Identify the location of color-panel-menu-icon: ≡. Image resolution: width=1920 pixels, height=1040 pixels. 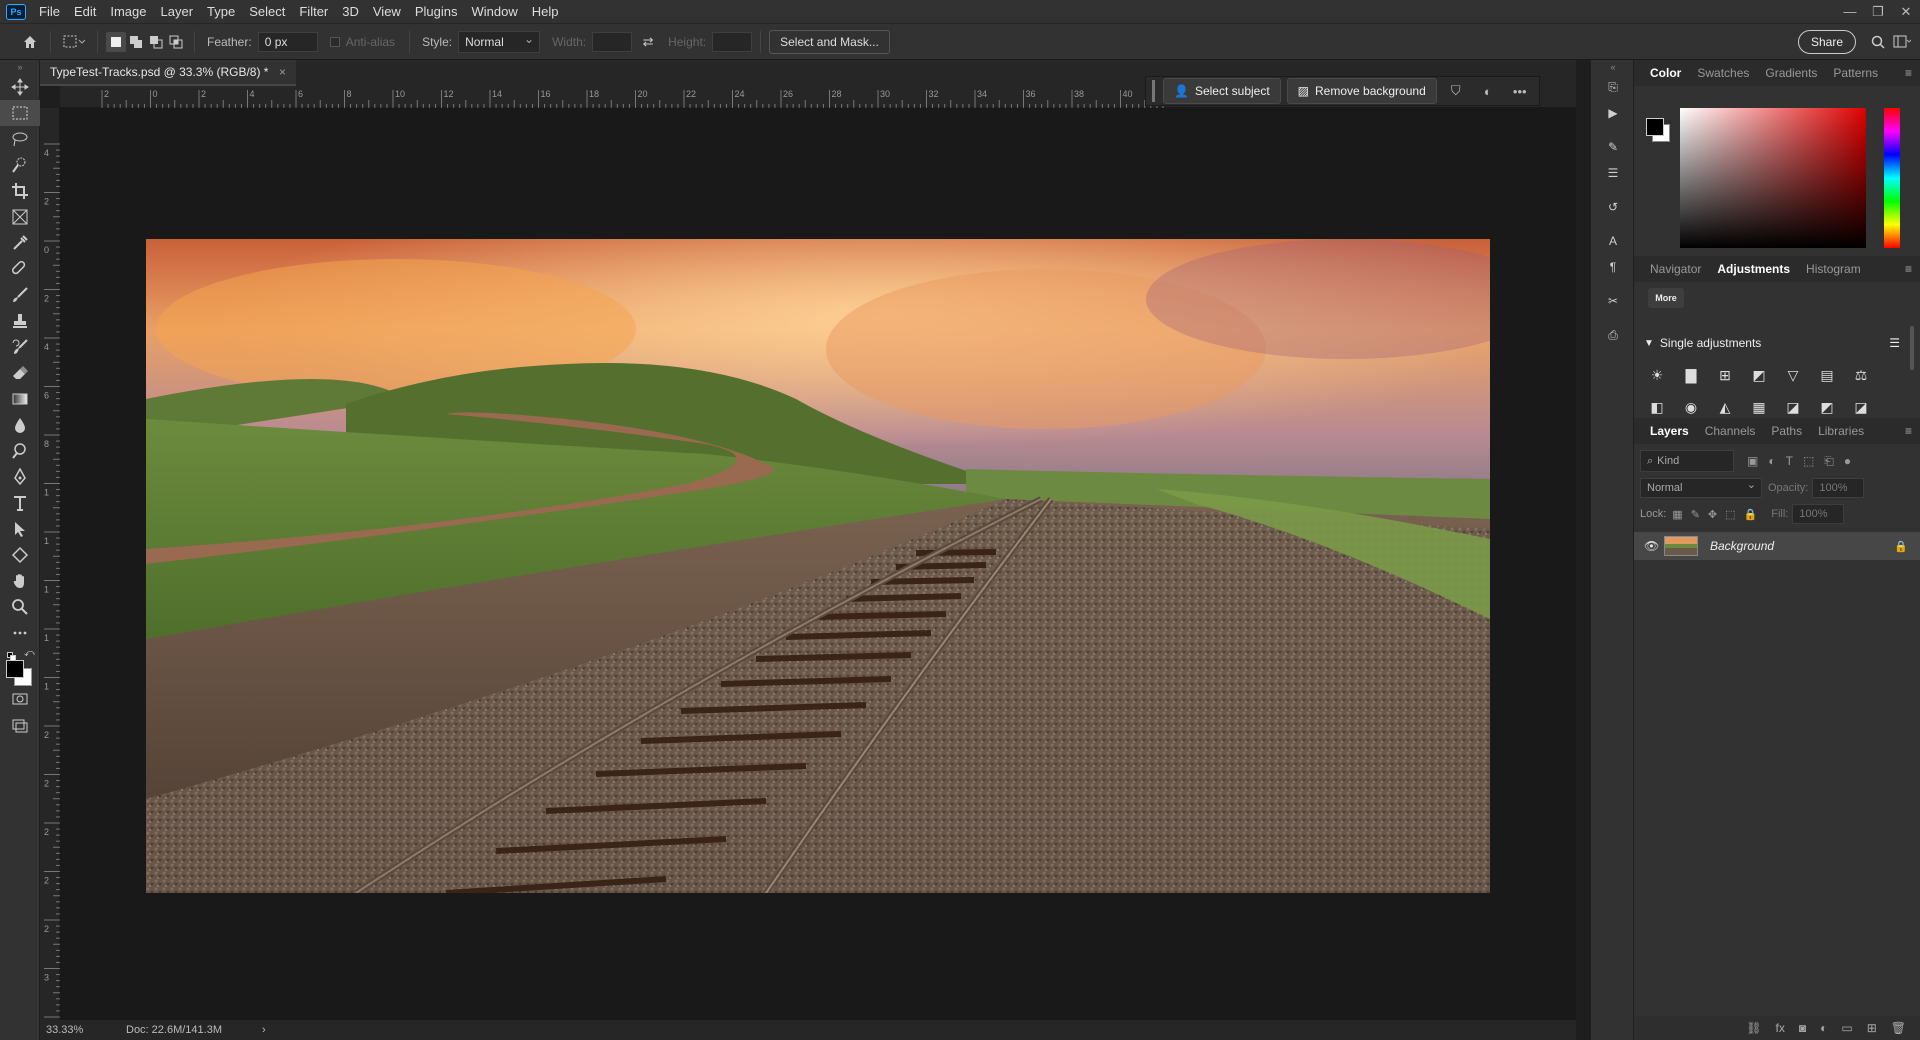
(1908, 73).